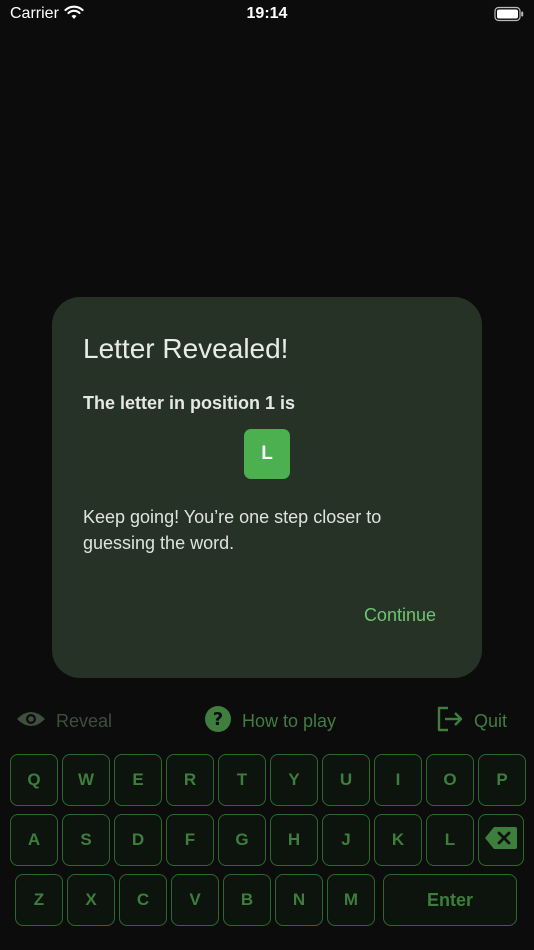 The height and width of the screenshot is (950, 534). Describe the element at coordinates (267, 454) in the screenshot. I see `revealed-letter-tile: L` at that location.